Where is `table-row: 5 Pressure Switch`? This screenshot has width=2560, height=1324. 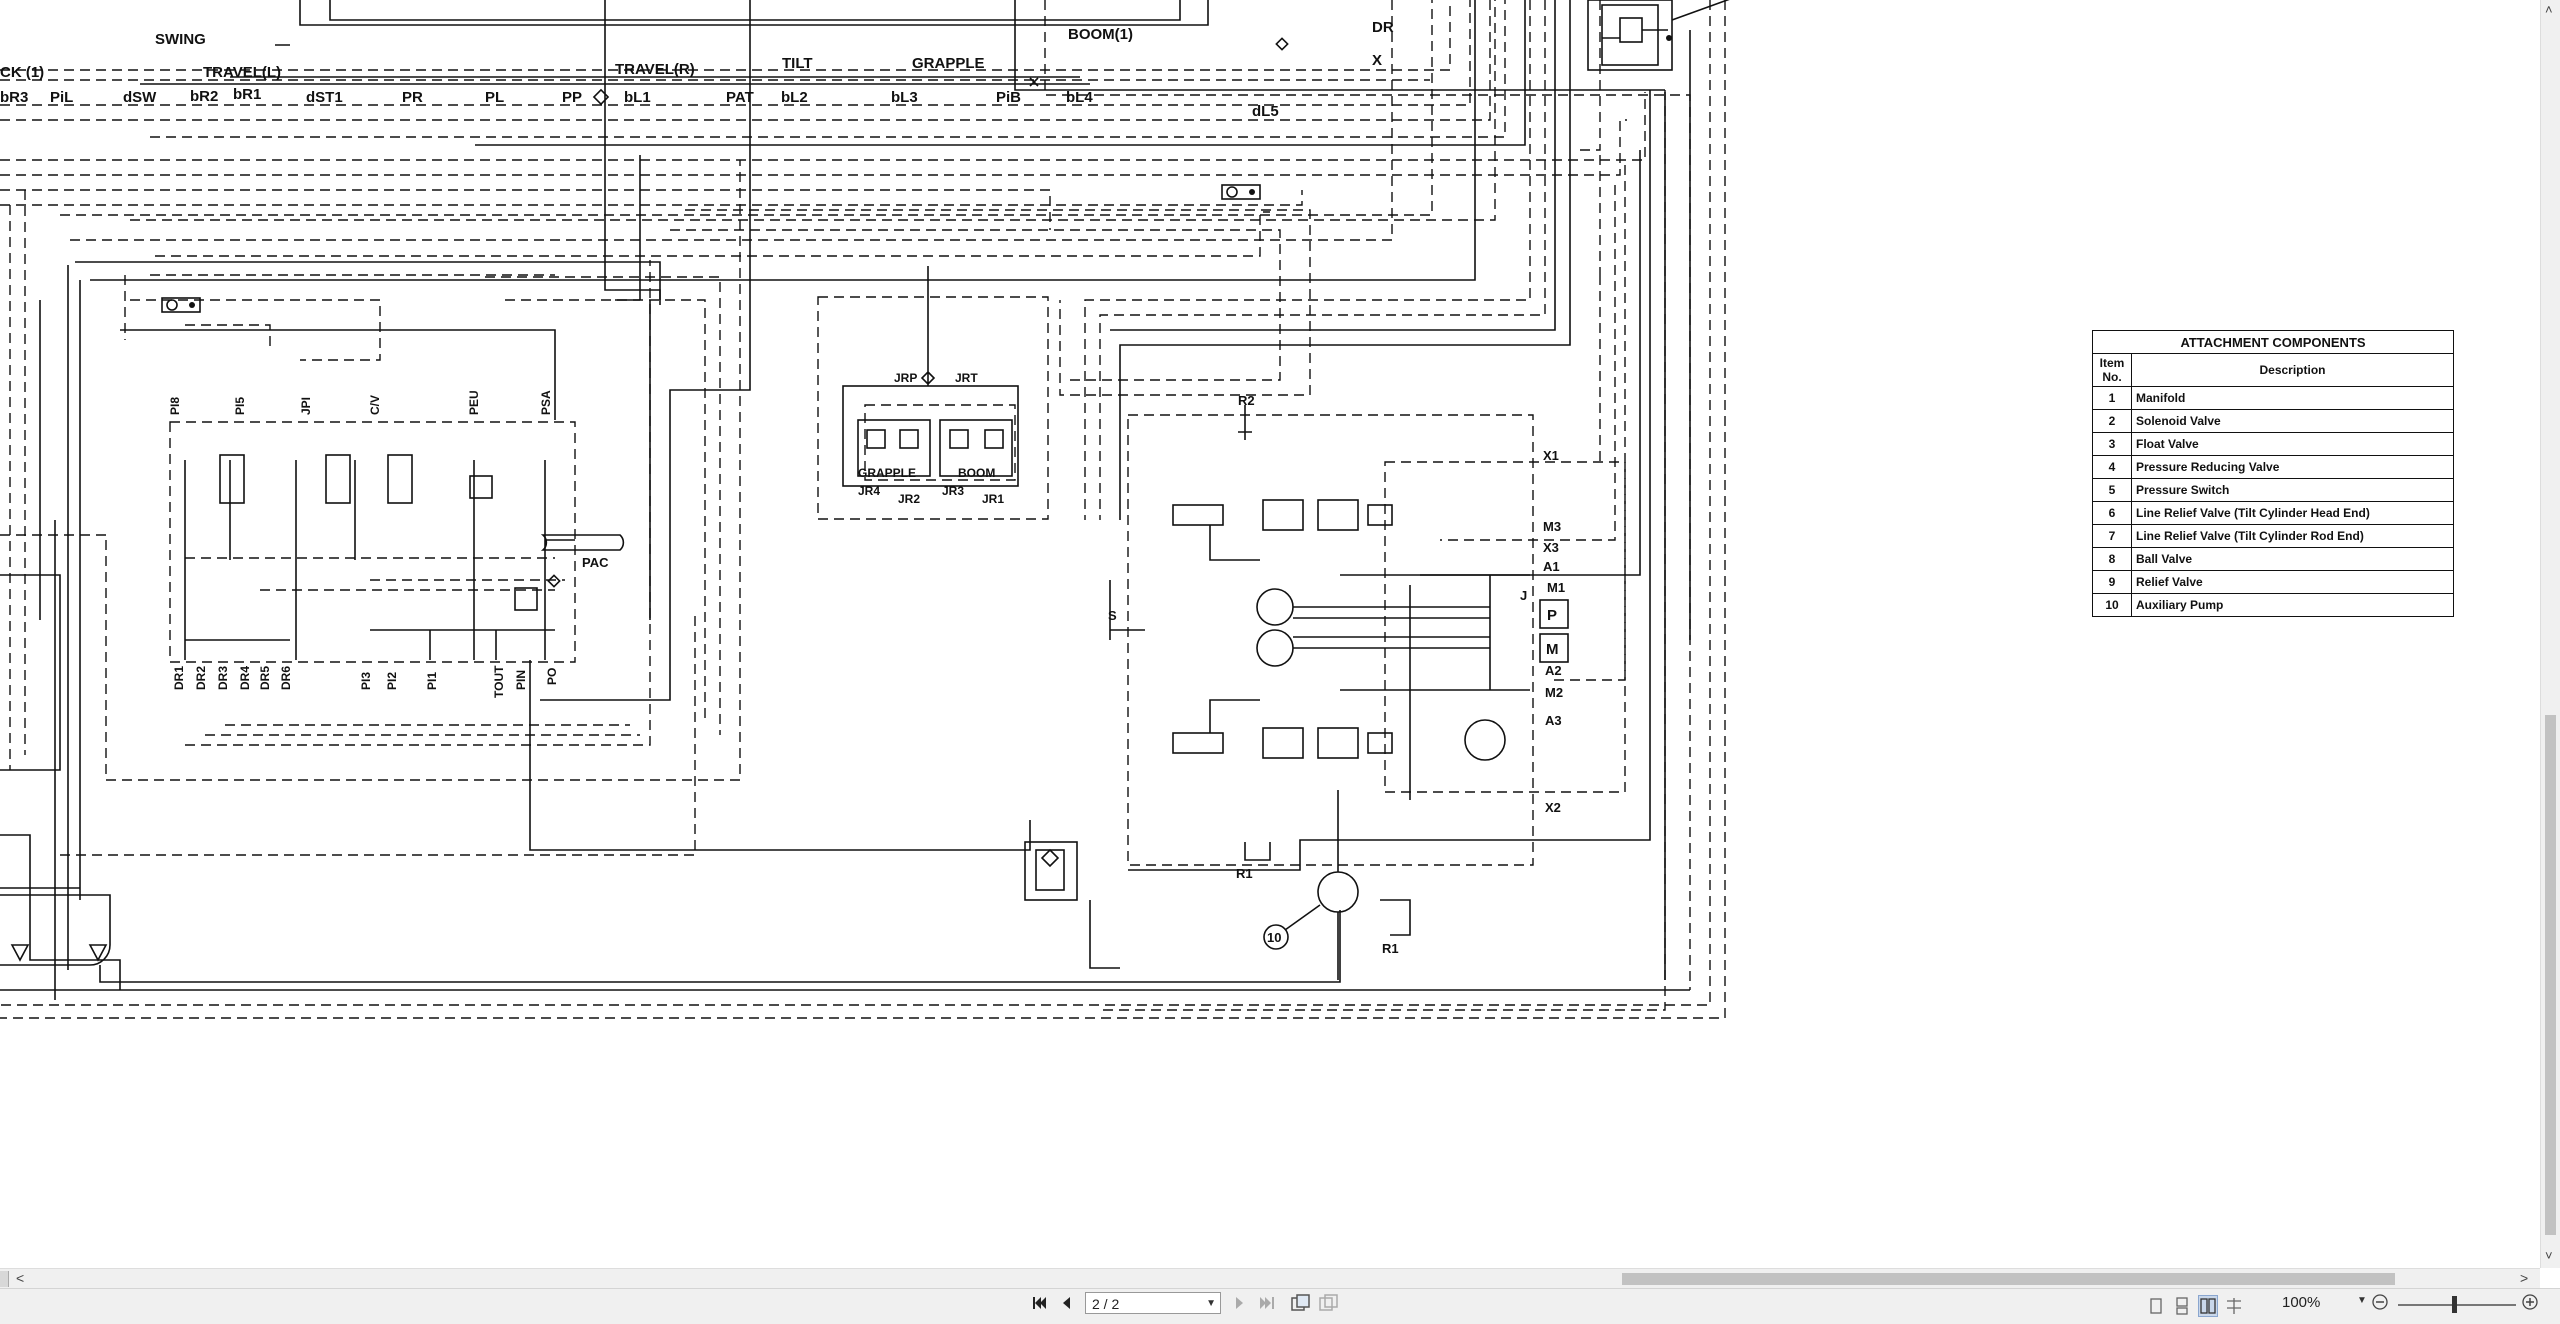
table-row: 5 Pressure Switch is located at coordinates (2273, 490).